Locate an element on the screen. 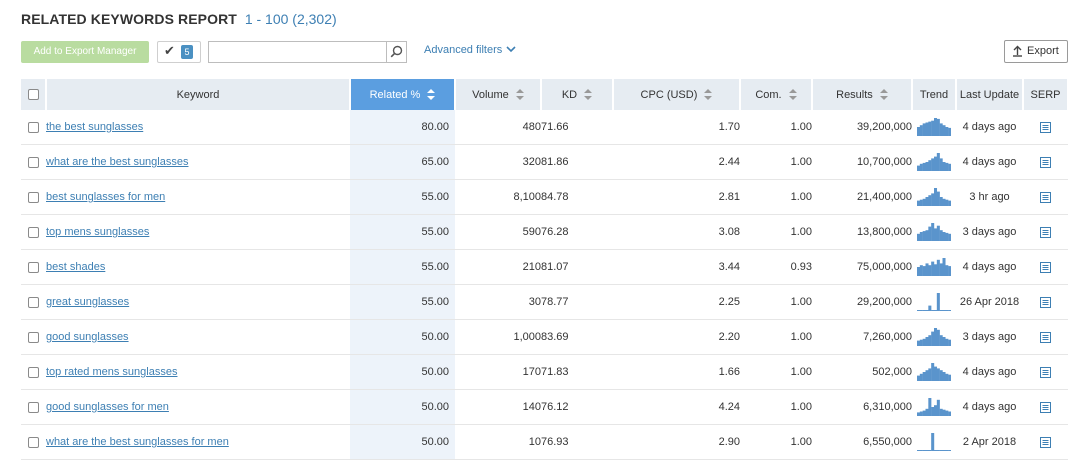  trend-cell is located at coordinates (934, 232).